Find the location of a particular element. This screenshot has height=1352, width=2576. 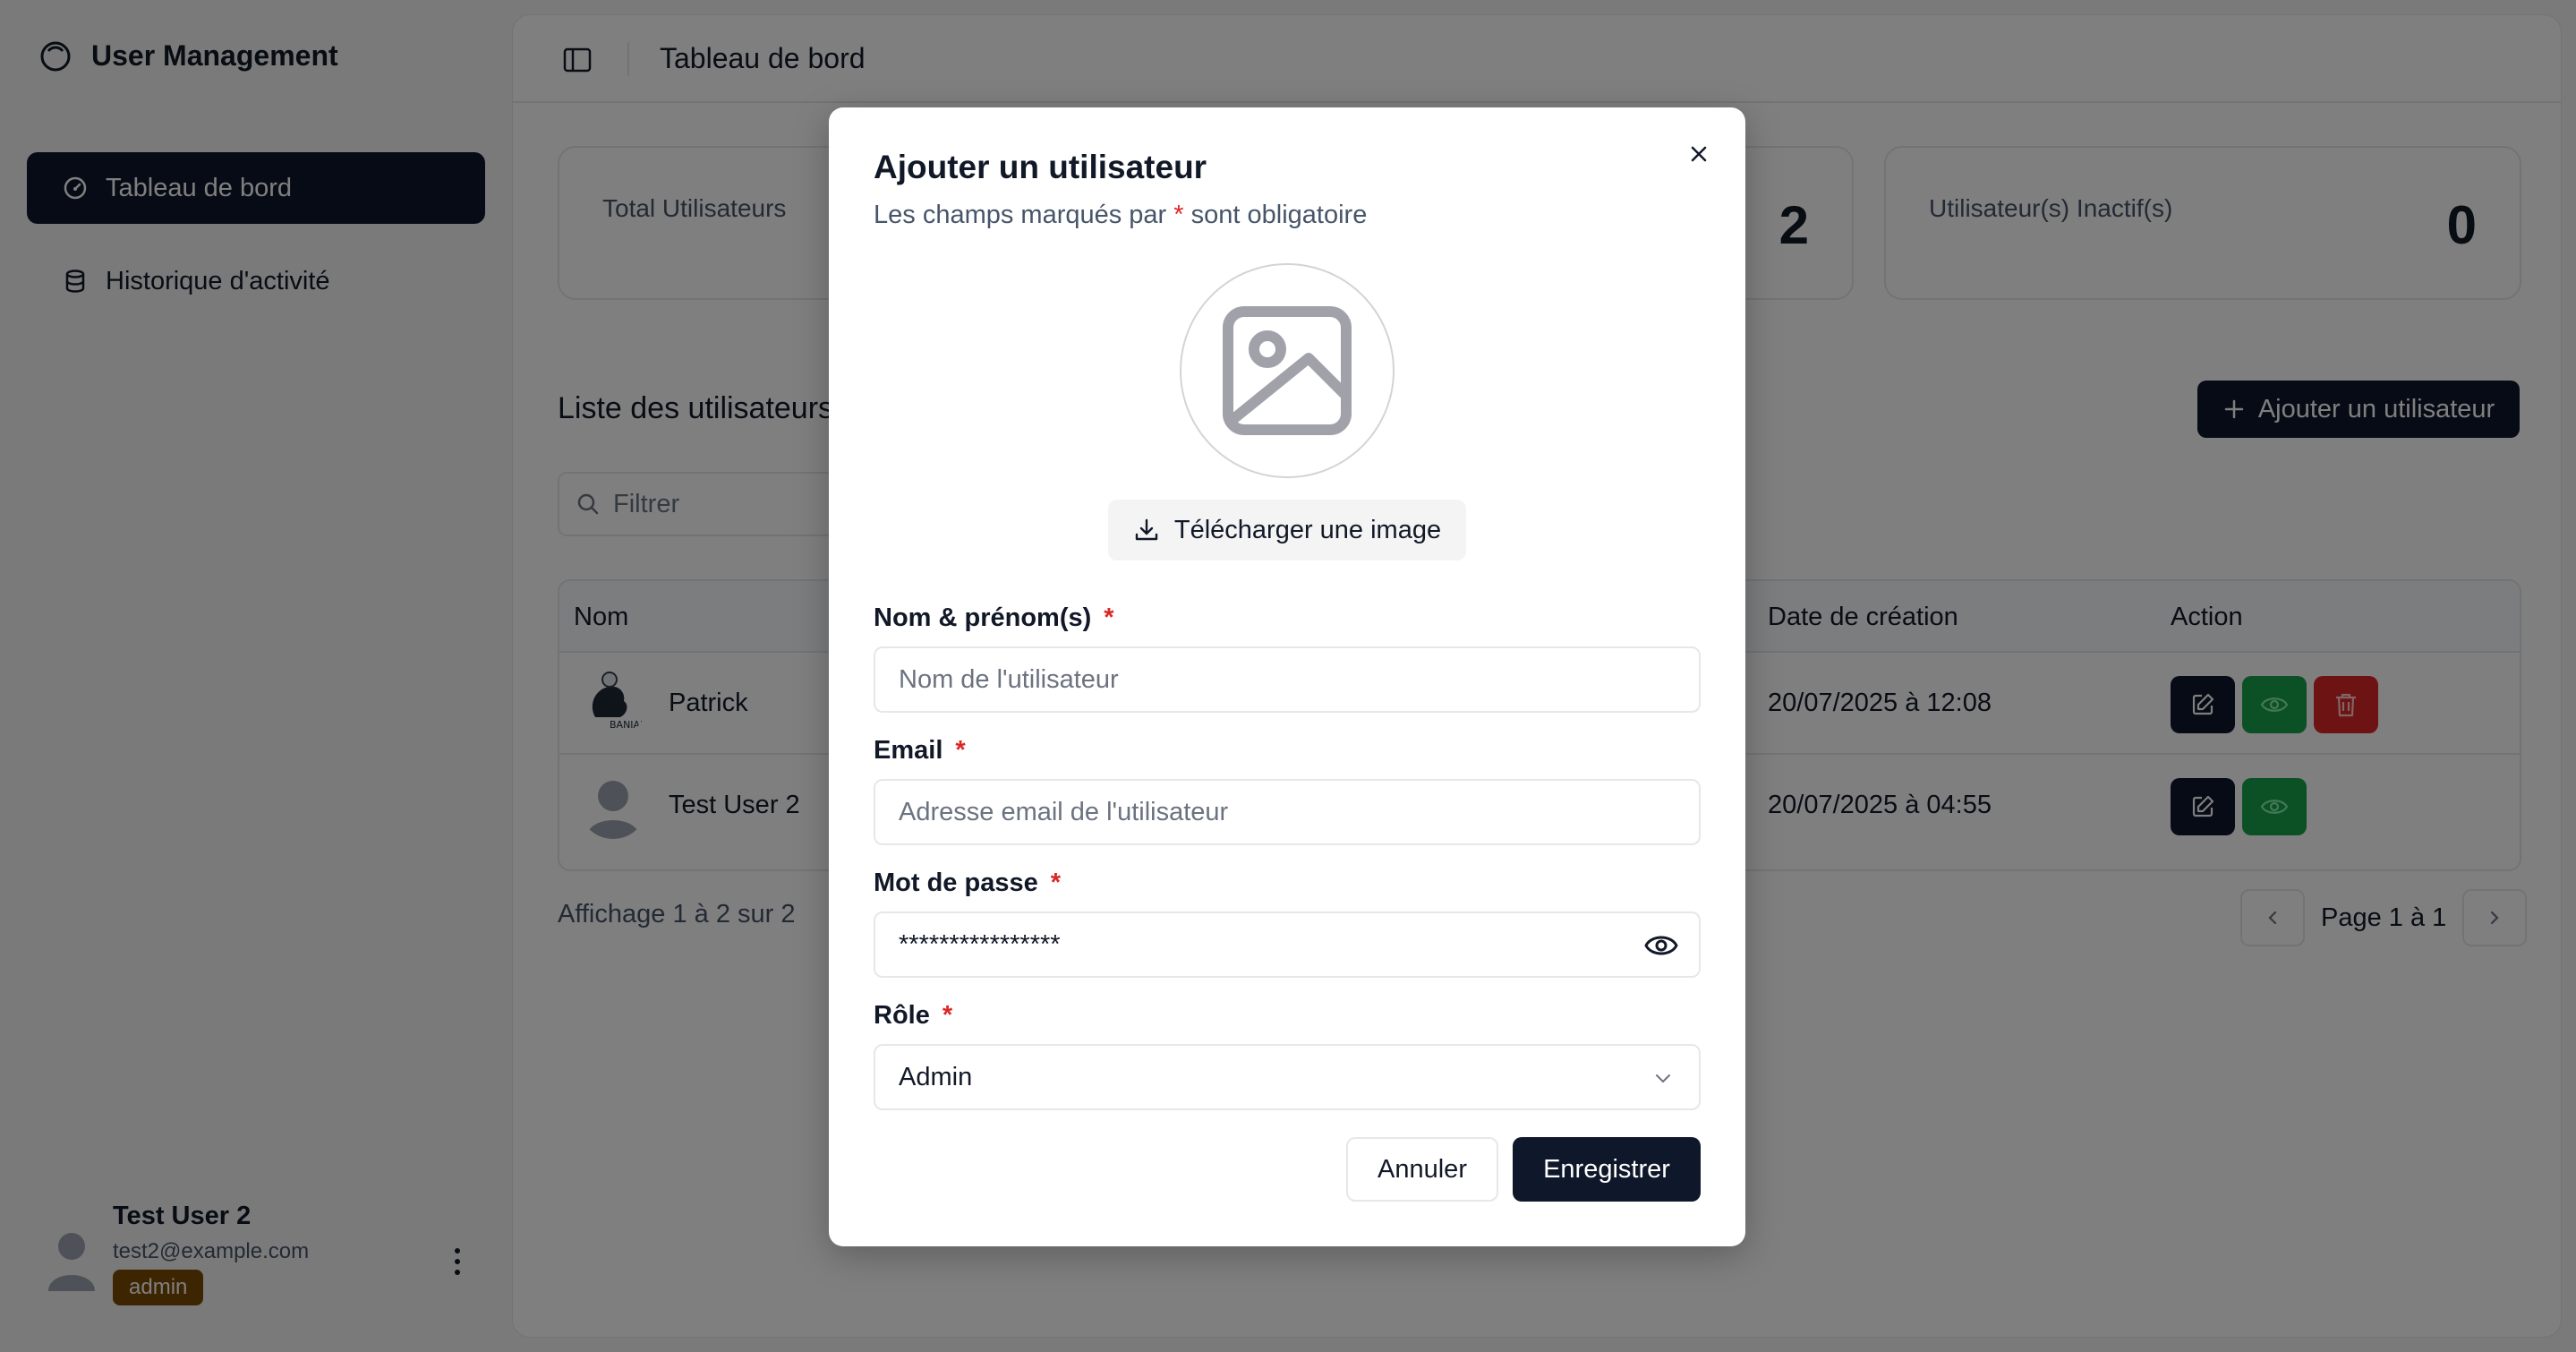

dialog-title: Ajouter un utilisateur is located at coordinates (1040, 167).